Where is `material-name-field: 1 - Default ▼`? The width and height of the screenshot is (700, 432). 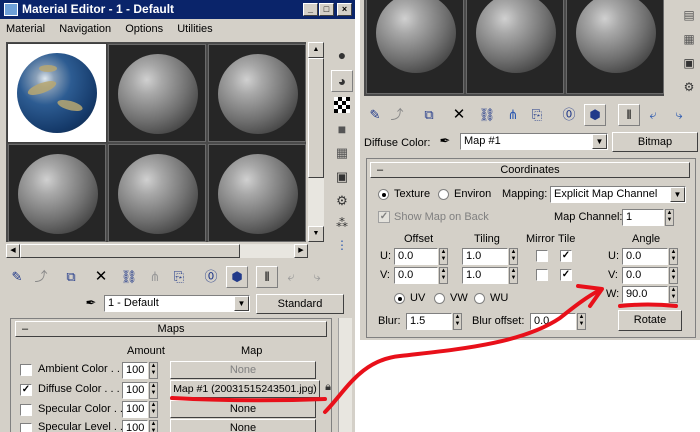 material-name-field: 1 - Default ▼ is located at coordinates (177, 303).